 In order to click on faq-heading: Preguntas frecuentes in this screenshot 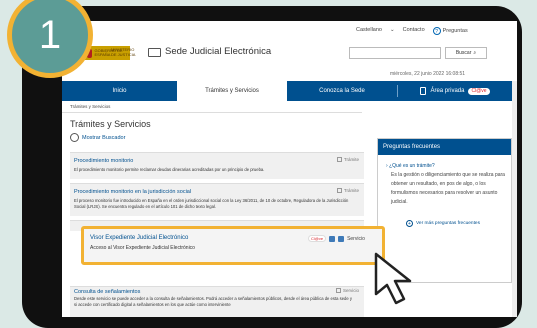, I will do `click(444, 147)`.